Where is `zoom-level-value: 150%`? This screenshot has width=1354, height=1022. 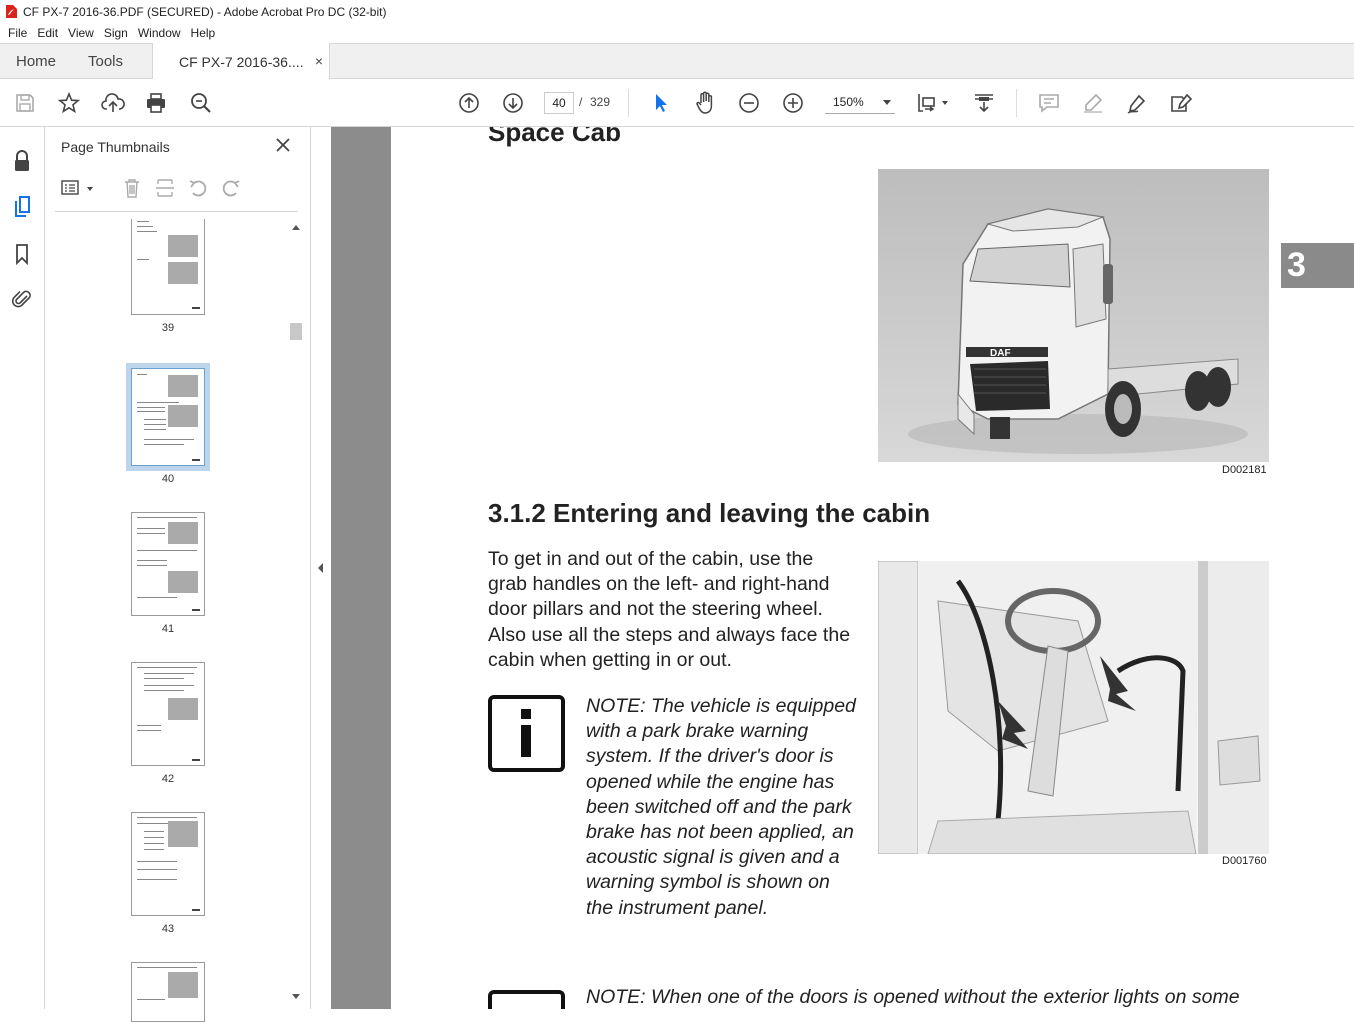
zoom-level-value: 150% is located at coordinates (848, 102).